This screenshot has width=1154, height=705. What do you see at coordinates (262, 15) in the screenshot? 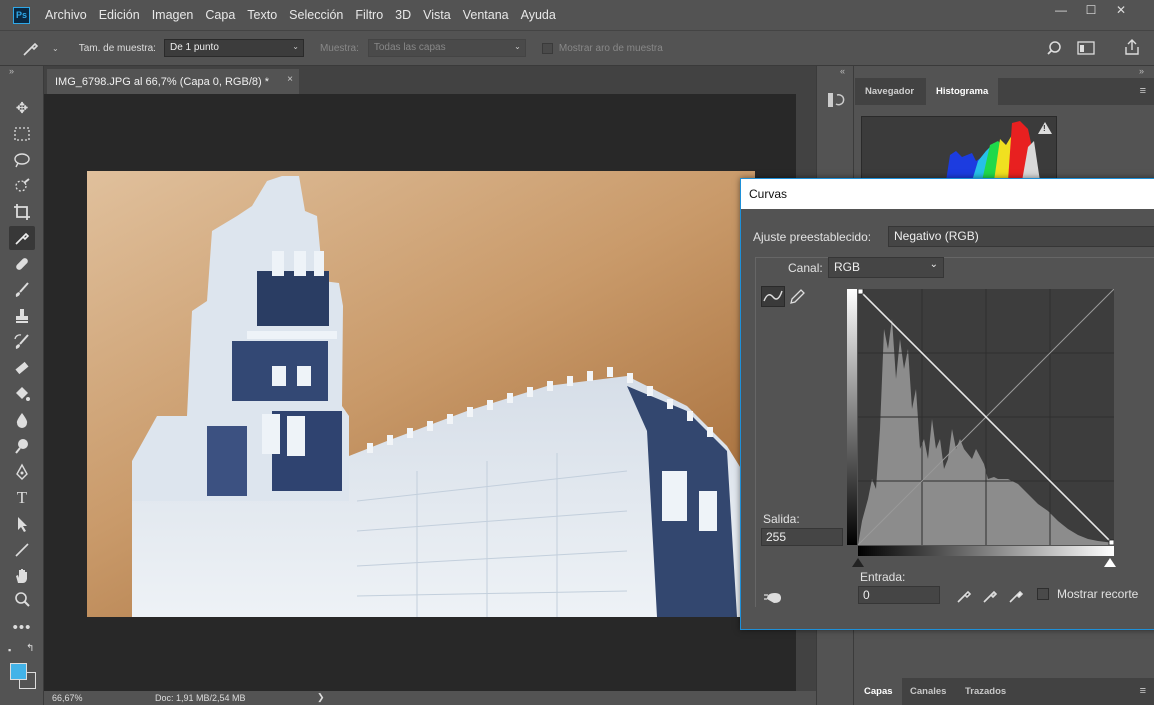
I see `menu-texto: Texto` at bounding box center [262, 15].